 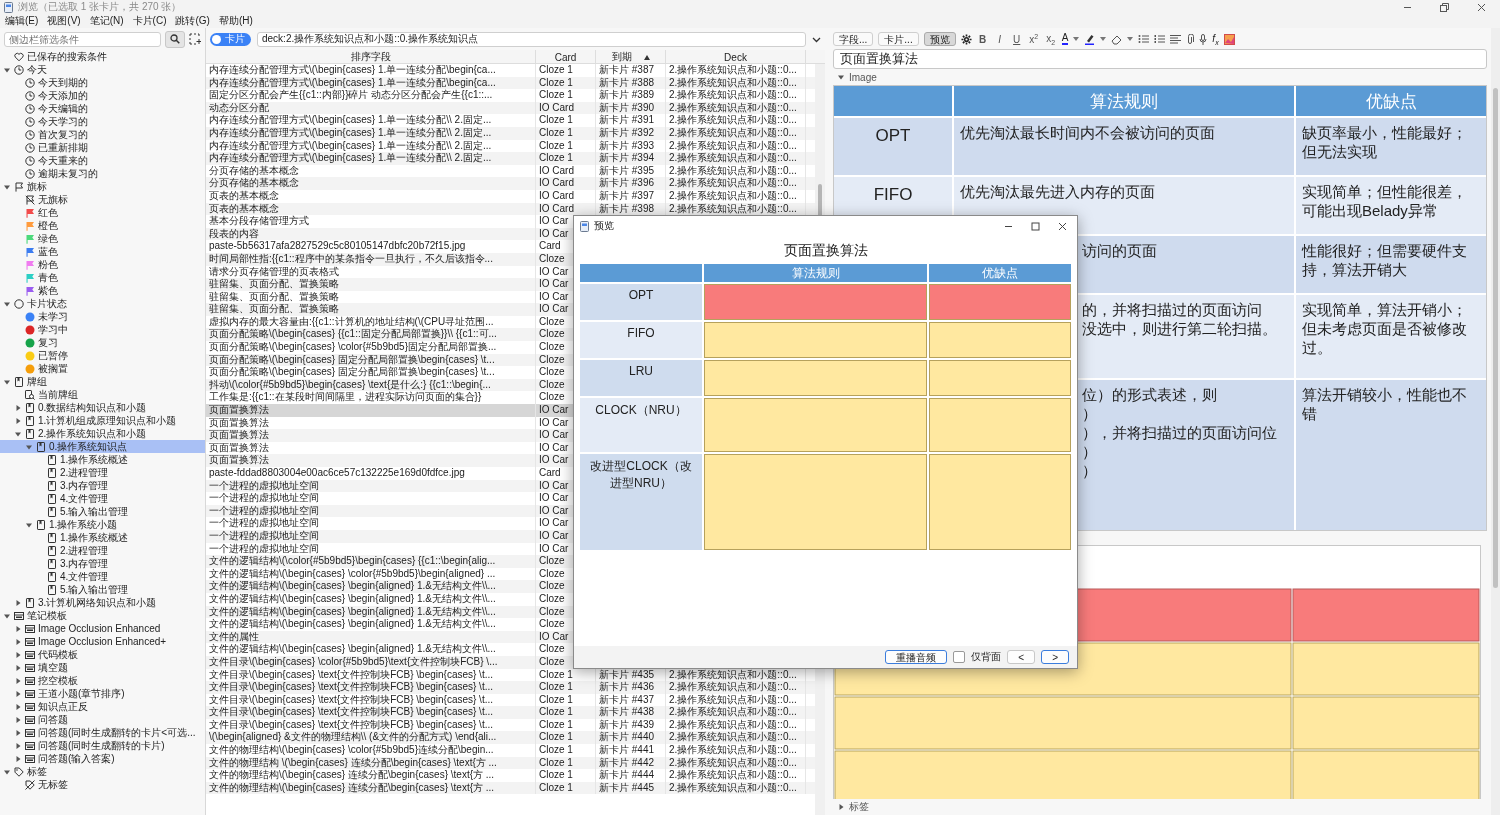 What do you see at coordinates (102, 316) in the screenshot?
I see `tree-item: 未学习` at bounding box center [102, 316].